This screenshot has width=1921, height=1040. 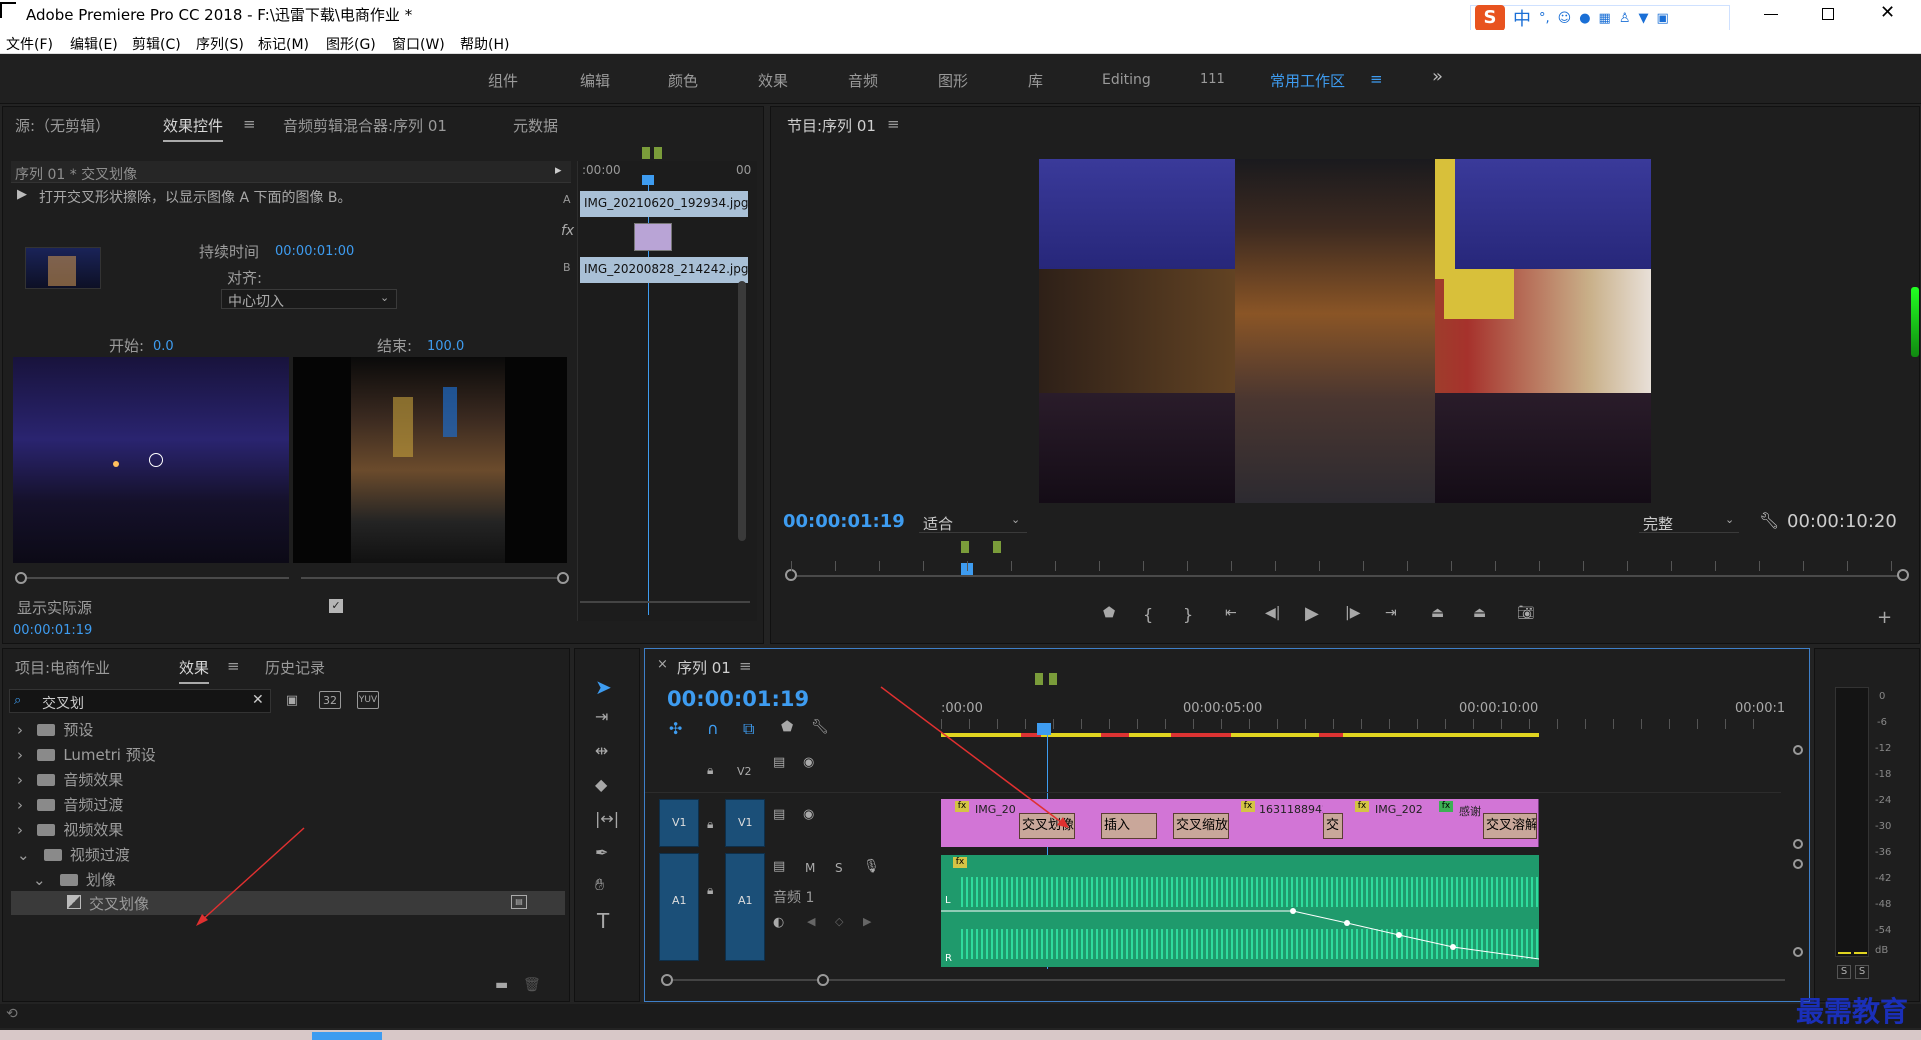 What do you see at coordinates (1109, 613) in the screenshot?
I see `add-marker-icon: ⬟` at bounding box center [1109, 613].